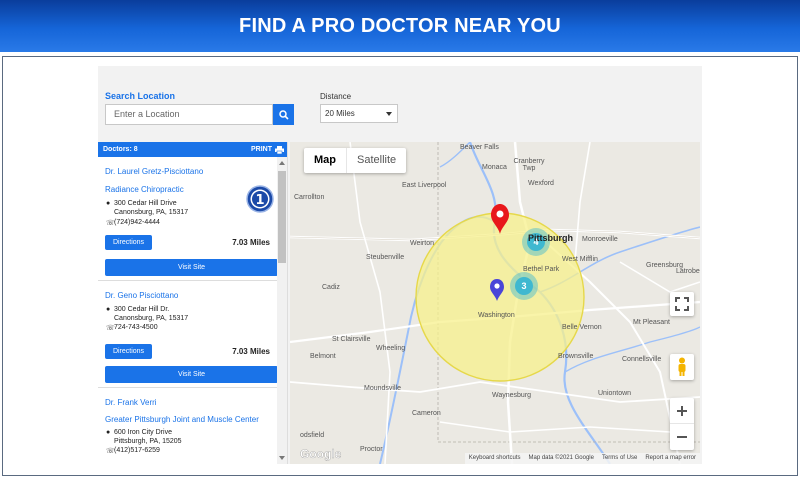 The image size is (800, 478). Describe the element at coordinates (140, 96) in the screenshot. I see `search-label: Search Location` at that location.